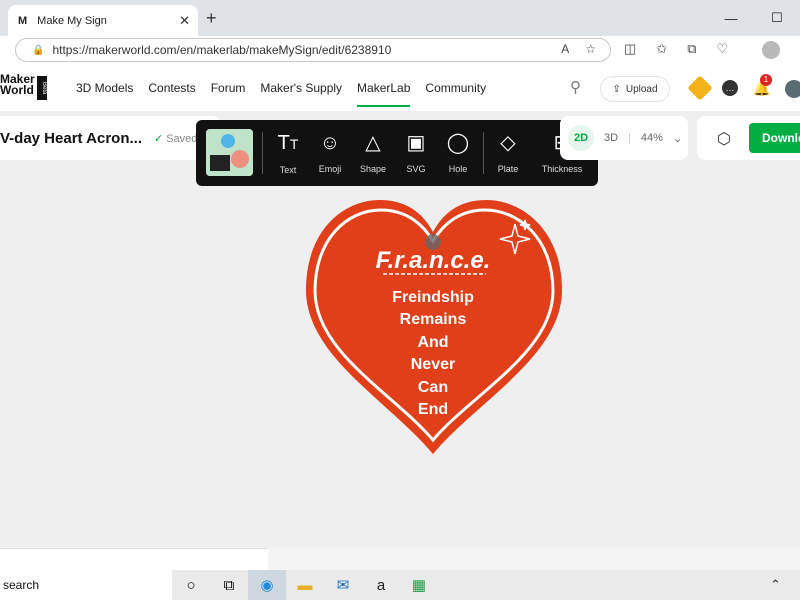 Image resolution: width=800 pixels, height=600 pixels. I want to click on user-avatar, so click(792, 89).